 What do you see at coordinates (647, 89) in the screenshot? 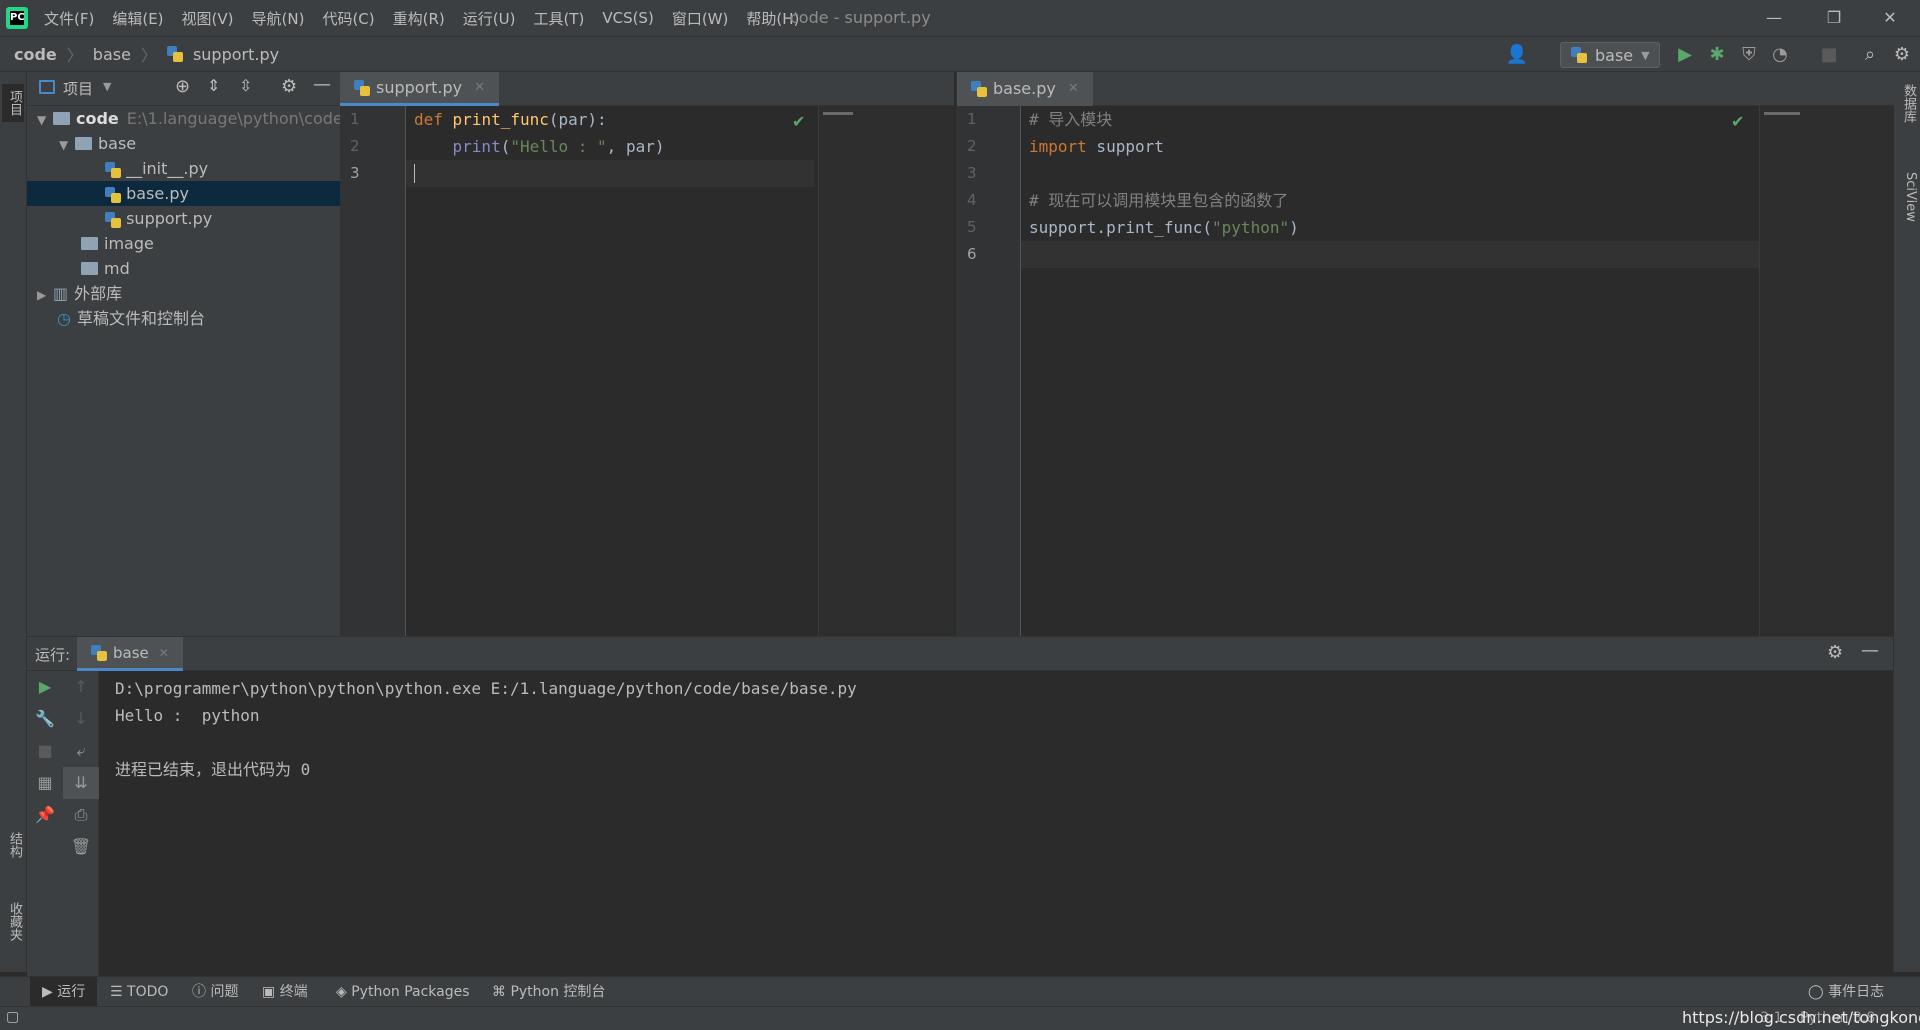
I see `editor-left-tabbar: support.py ✕` at bounding box center [647, 89].